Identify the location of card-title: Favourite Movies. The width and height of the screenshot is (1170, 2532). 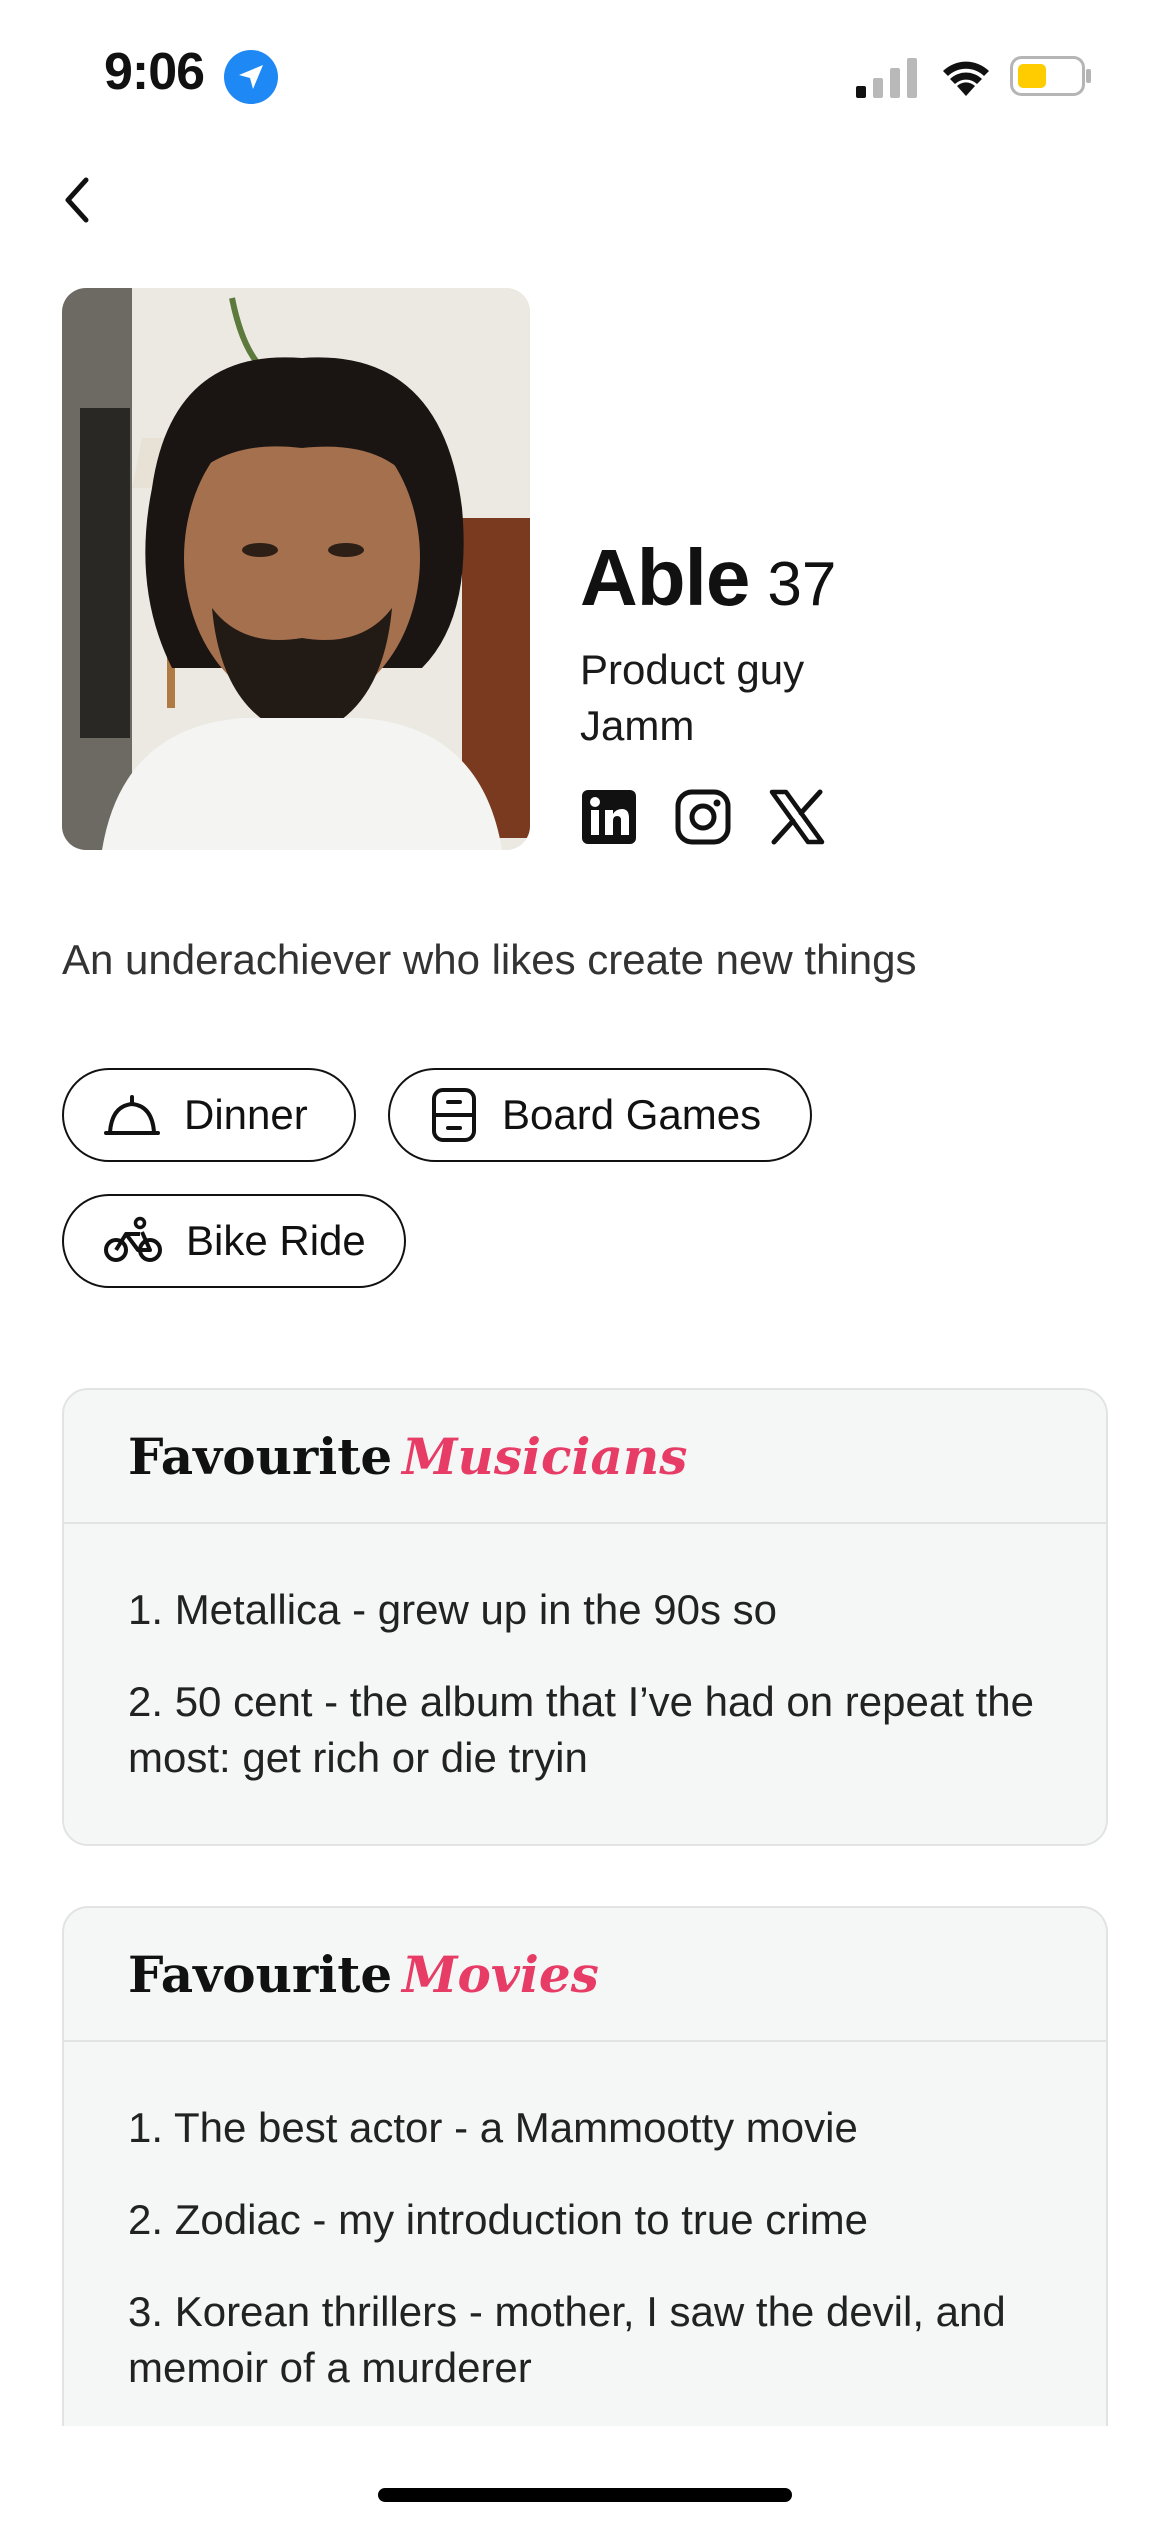
(585, 1975).